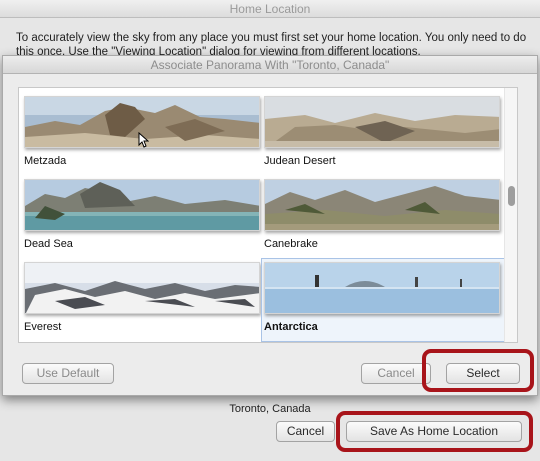 The width and height of the screenshot is (540, 461). I want to click on home-location-window-title: Home Location, so click(270, 9).